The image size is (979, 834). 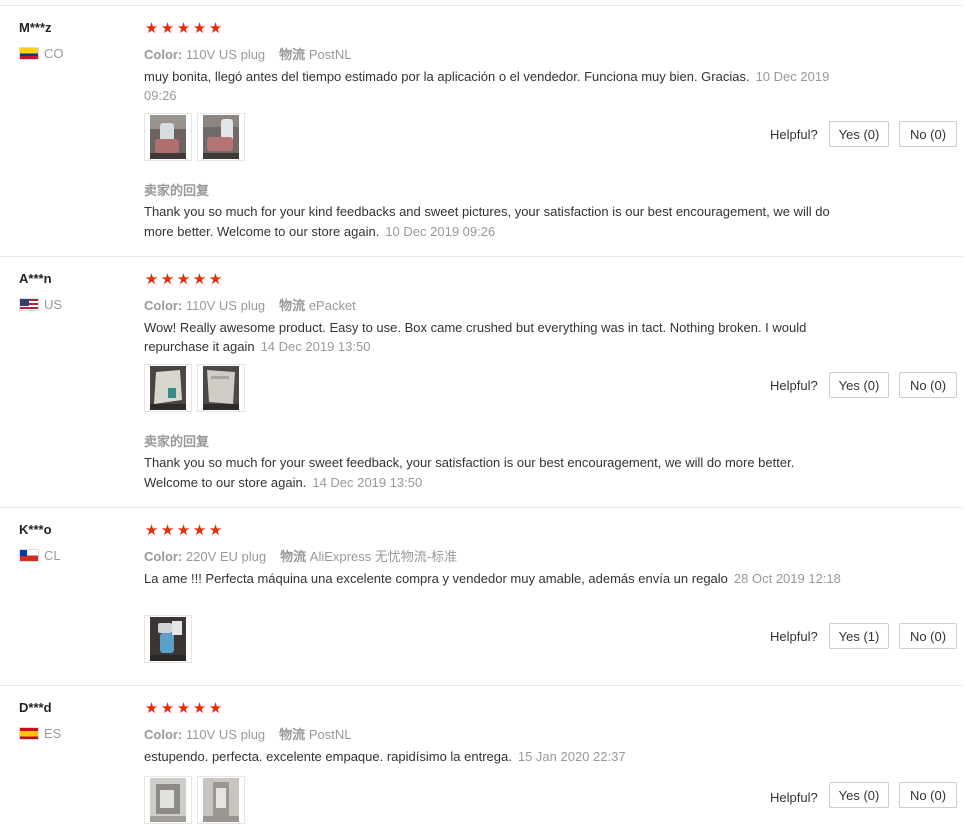 What do you see at coordinates (40, 555) in the screenshot?
I see `reviewer-country: CL` at bounding box center [40, 555].